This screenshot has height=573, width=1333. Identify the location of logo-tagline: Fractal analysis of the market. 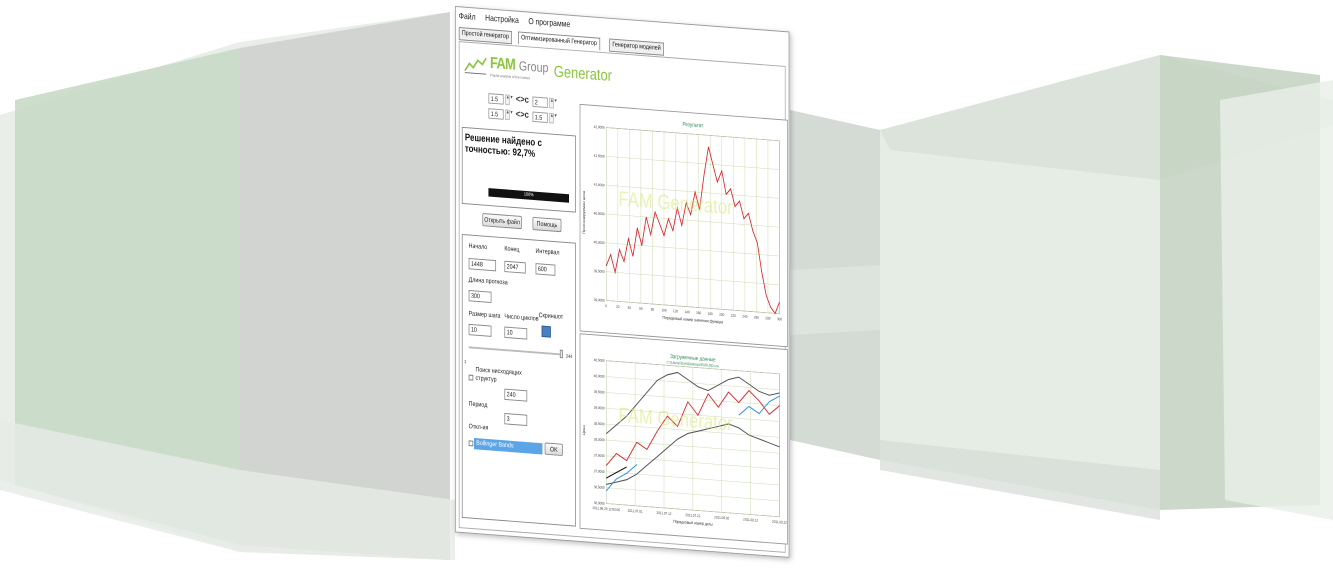
(509, 76).